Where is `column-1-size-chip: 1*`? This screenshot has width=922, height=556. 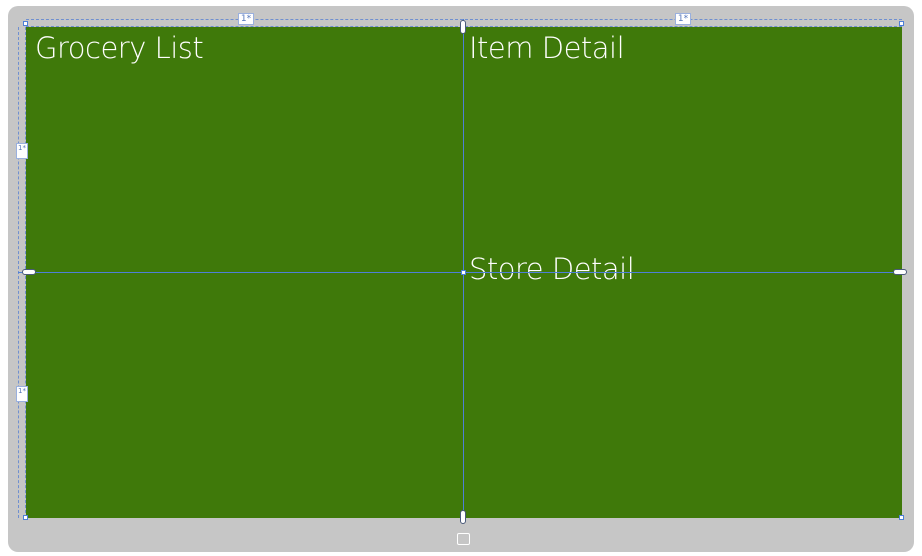
column-1-size-chip: 1* is located at coordinates (246, 19).